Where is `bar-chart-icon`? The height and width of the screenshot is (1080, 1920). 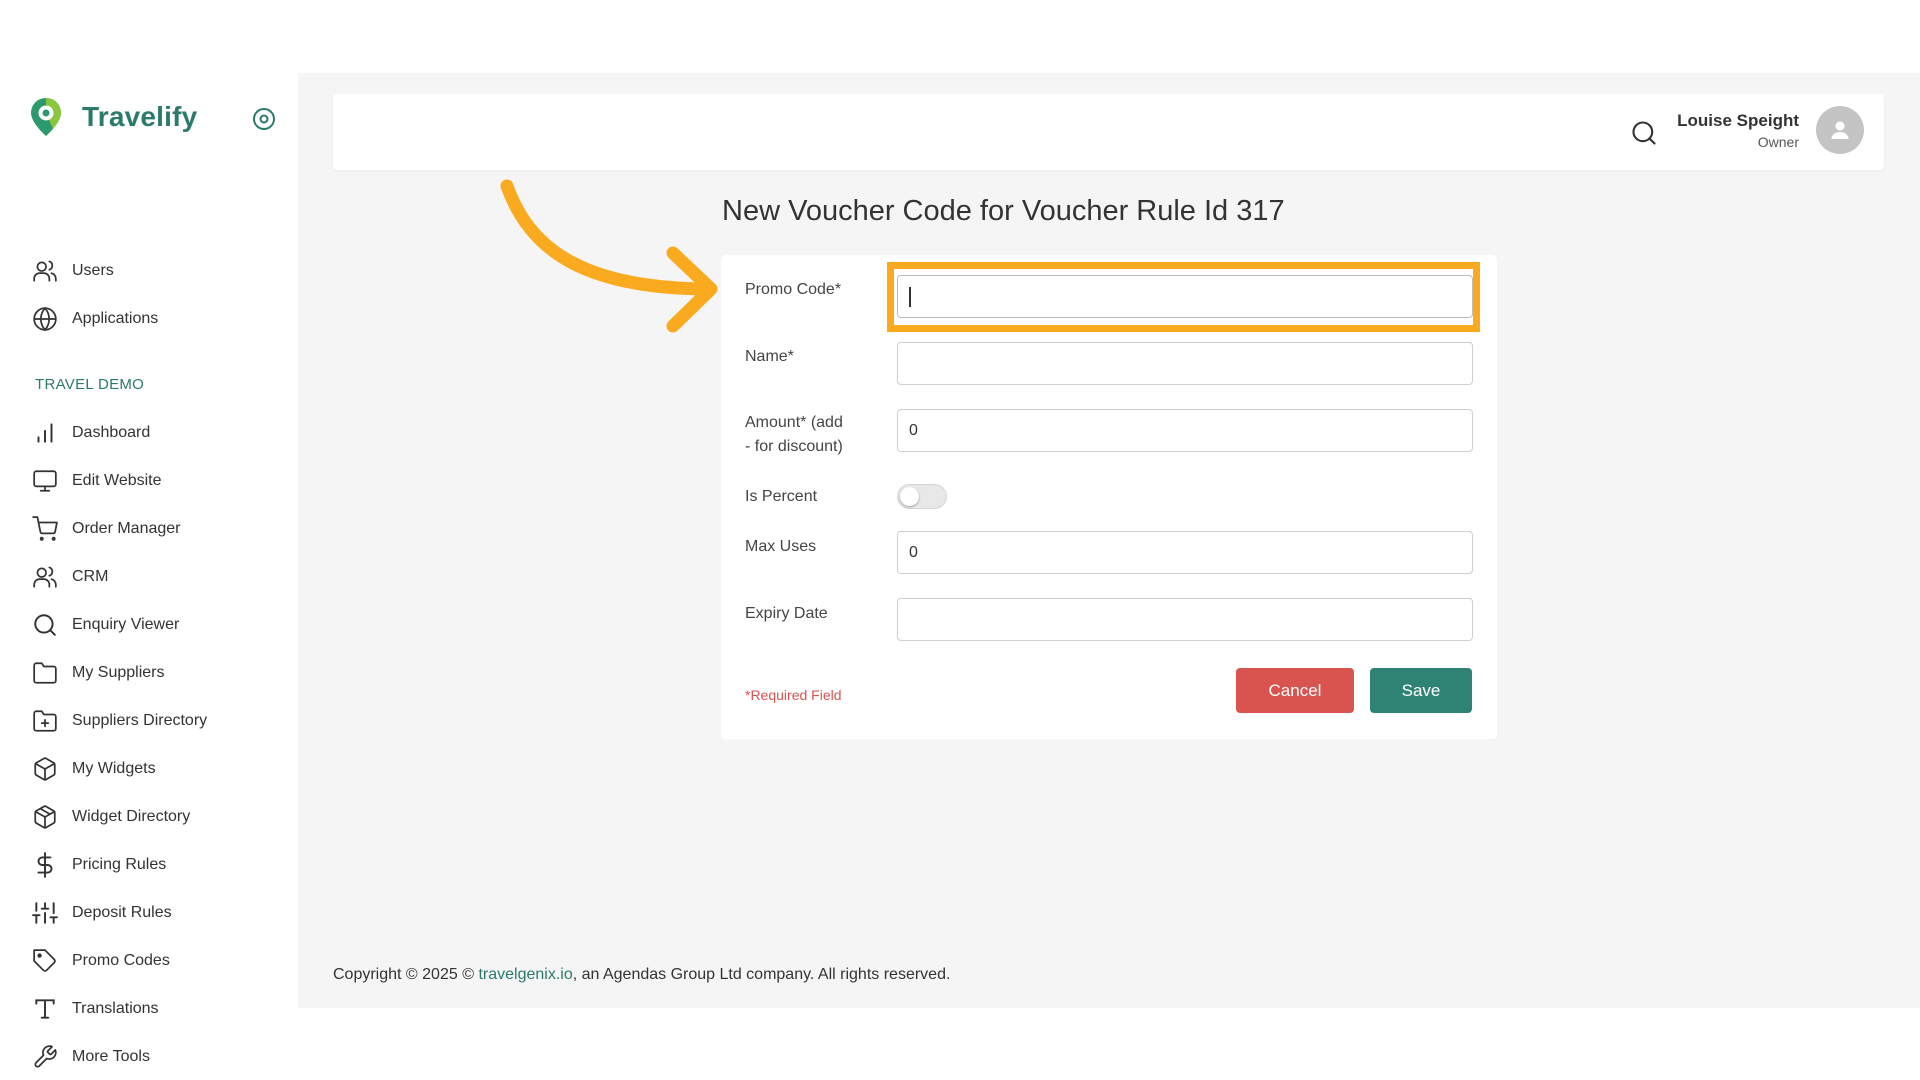 bar-chart-icon is located at coordinates (45, 433).